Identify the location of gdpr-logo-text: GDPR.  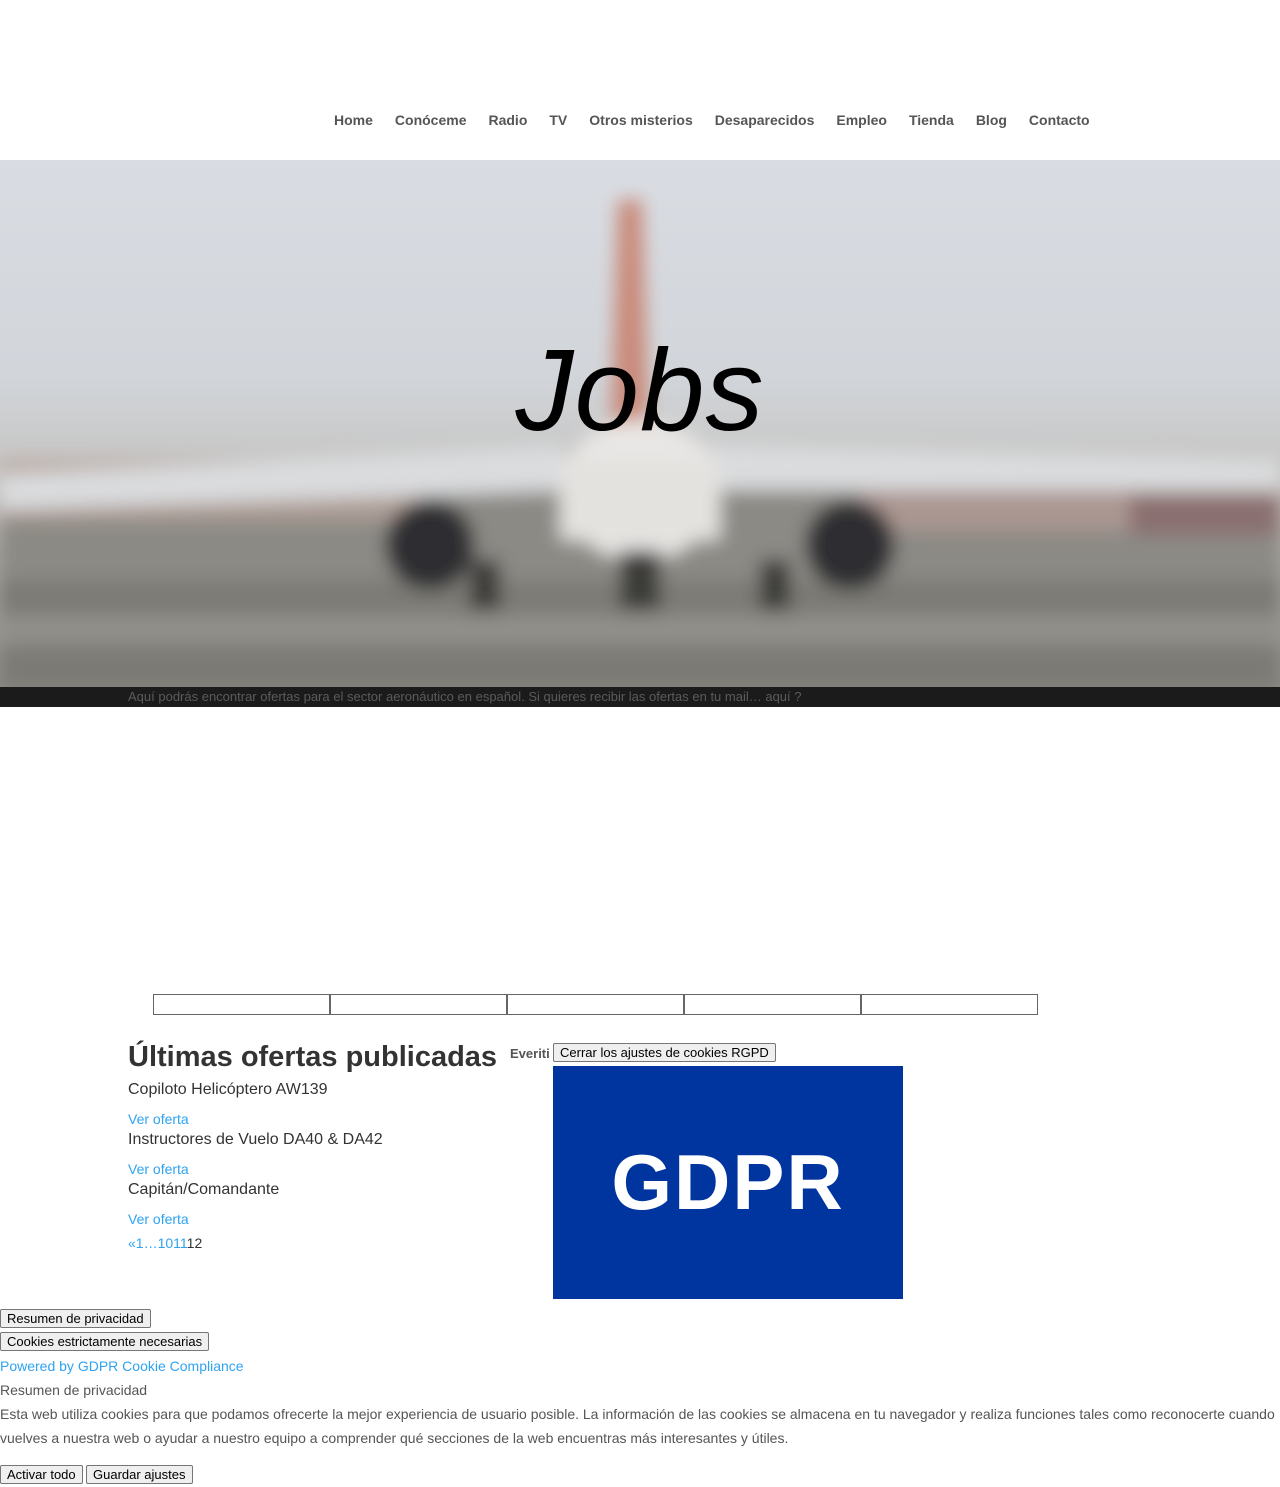
(728, 1182).